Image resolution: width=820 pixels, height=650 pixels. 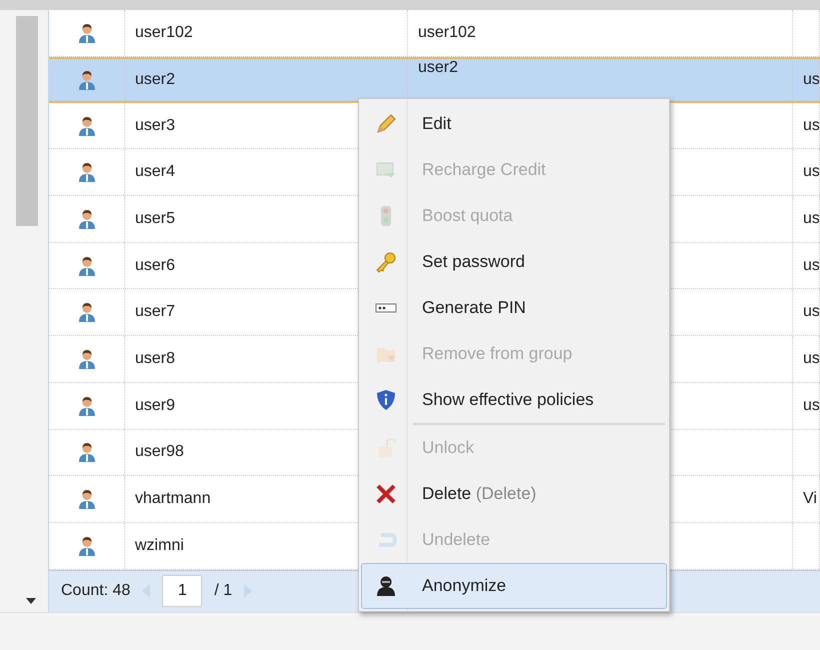 What do you see at coordinates (514, 124) in the screenshot?
I see `menu-item: Edit` at bounding box center [514, 124].